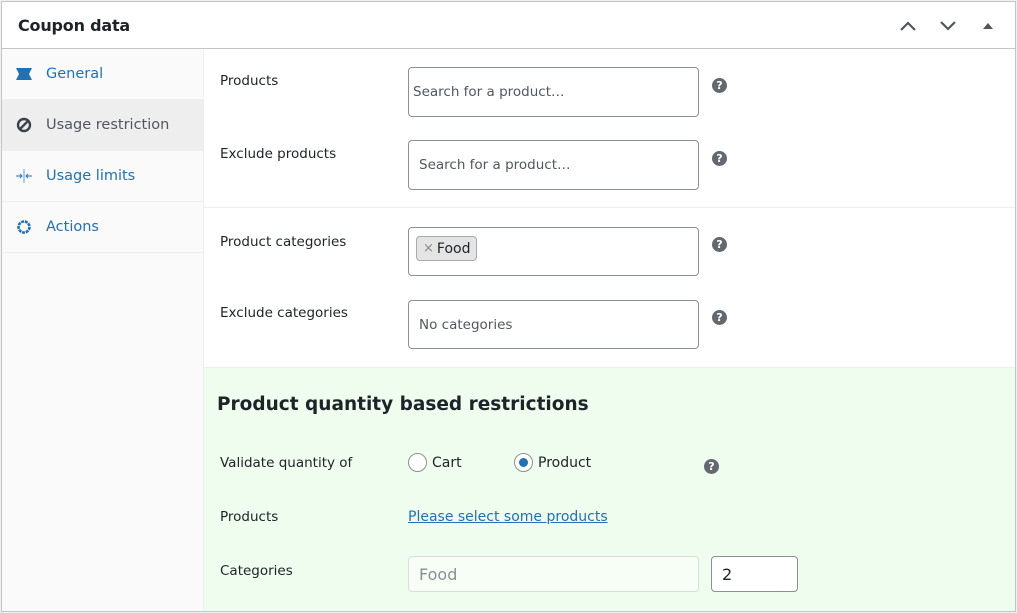 The image size is (1017, 613). I want to click on tab-usage-restriction: Usage restriction, so click(102, 125).